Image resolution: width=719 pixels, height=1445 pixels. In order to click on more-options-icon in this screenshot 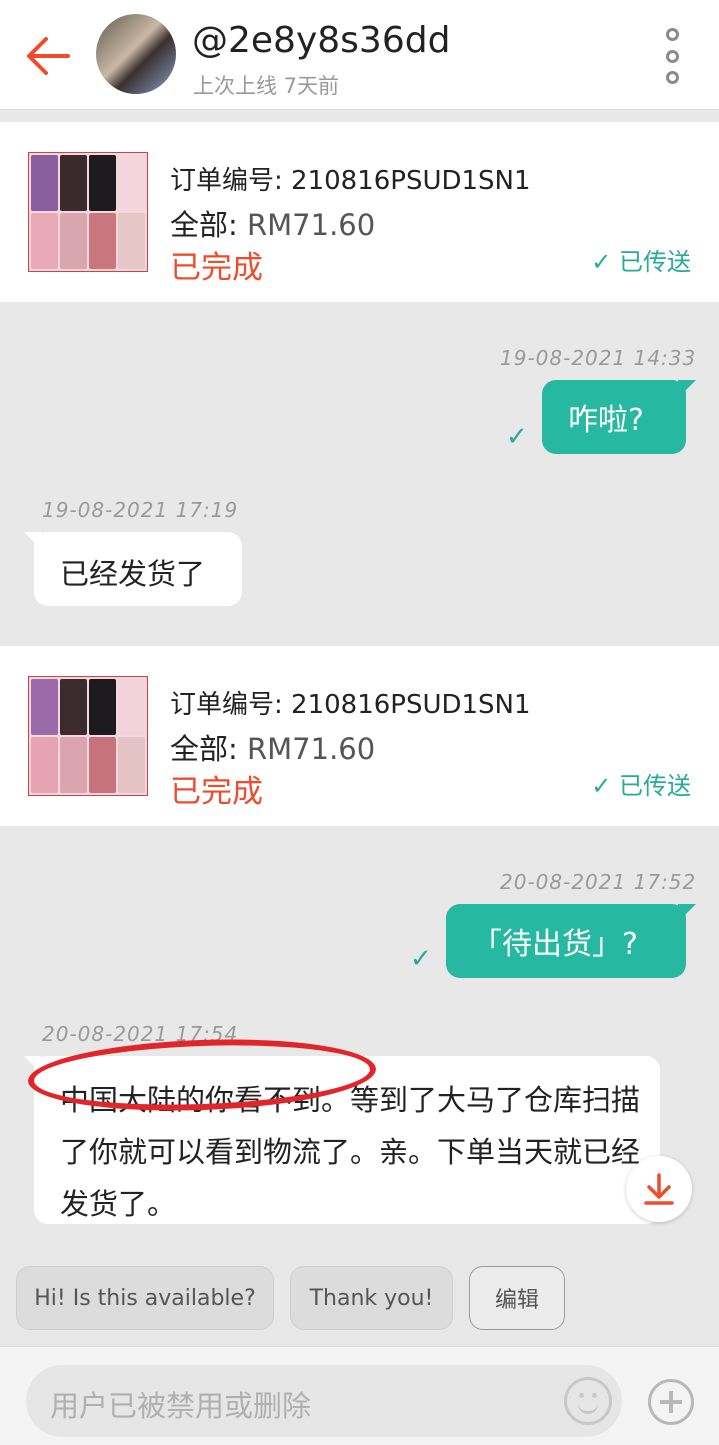, I will do `click(672, 56)`.